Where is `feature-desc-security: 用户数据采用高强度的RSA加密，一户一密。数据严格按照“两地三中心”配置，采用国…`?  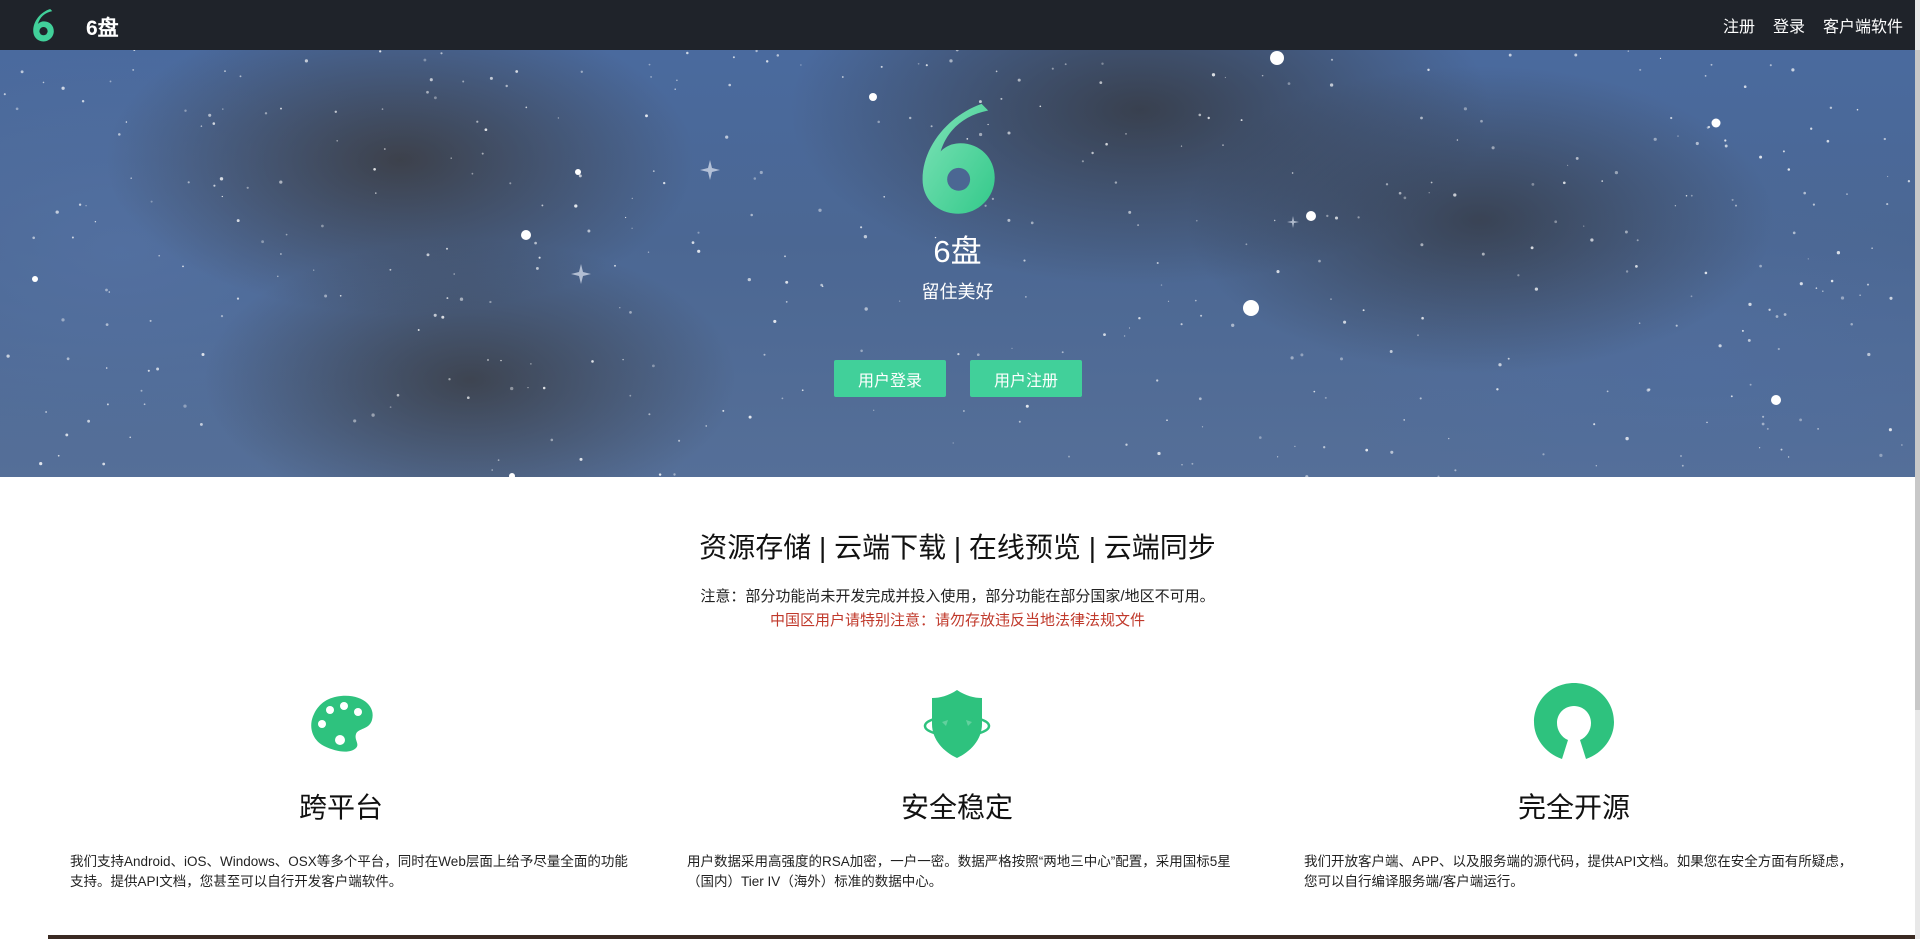
feature-desc-security: 用户数据采用高强度的RSA加密，一户一密。数据严格按照“两地三中心”配置，采用国… is located at coordinates (959, 871).